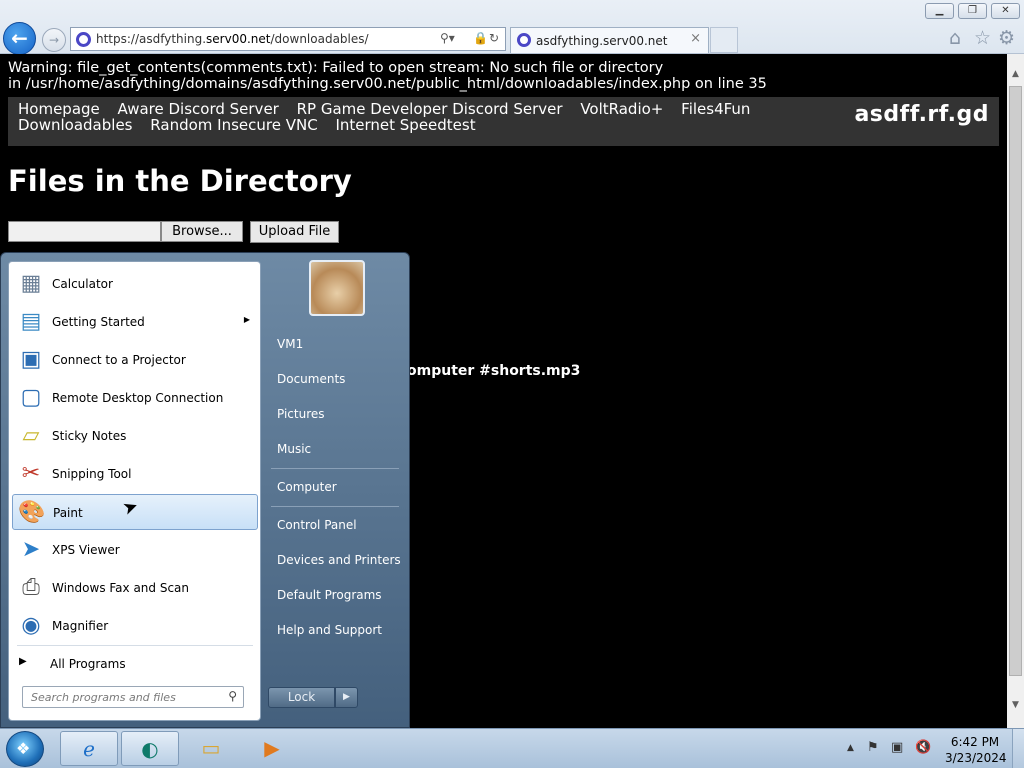  I want to click on program-xps-viewer: ➤ XPS Viewer, so click(135, 550).